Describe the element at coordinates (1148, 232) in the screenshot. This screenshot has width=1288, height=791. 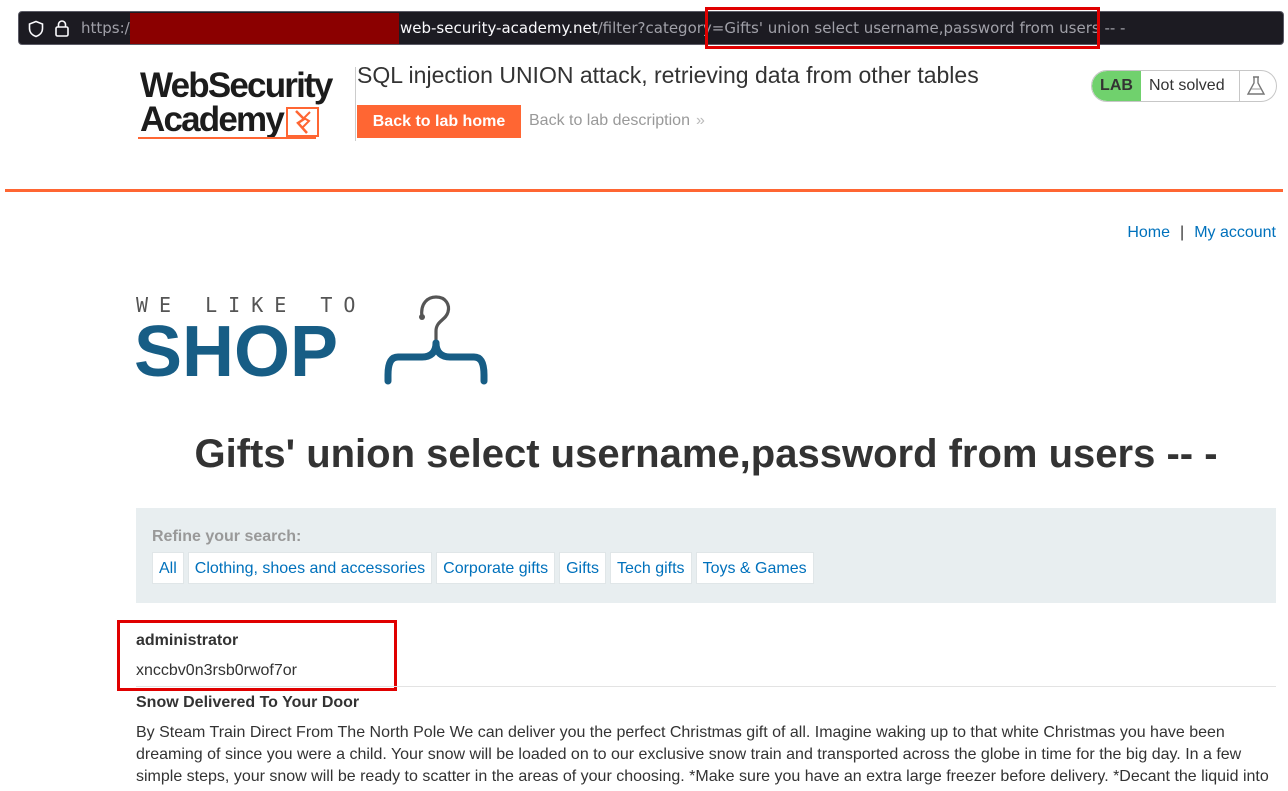
I see `home-link: Home` at that location.